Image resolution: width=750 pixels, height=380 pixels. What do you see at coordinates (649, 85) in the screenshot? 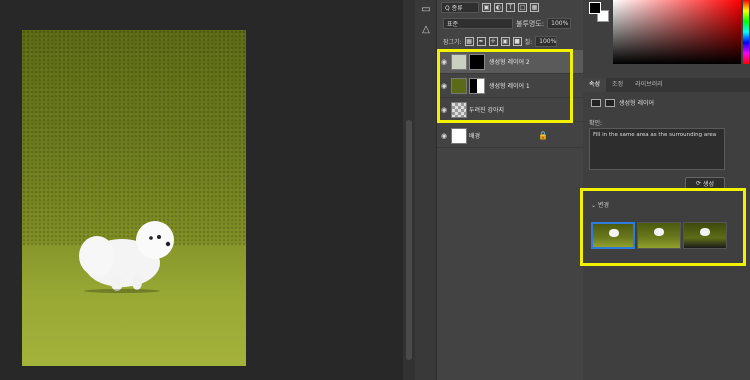
I see `tab-libraries: 라이브러리` at bounding box center [649, 85].